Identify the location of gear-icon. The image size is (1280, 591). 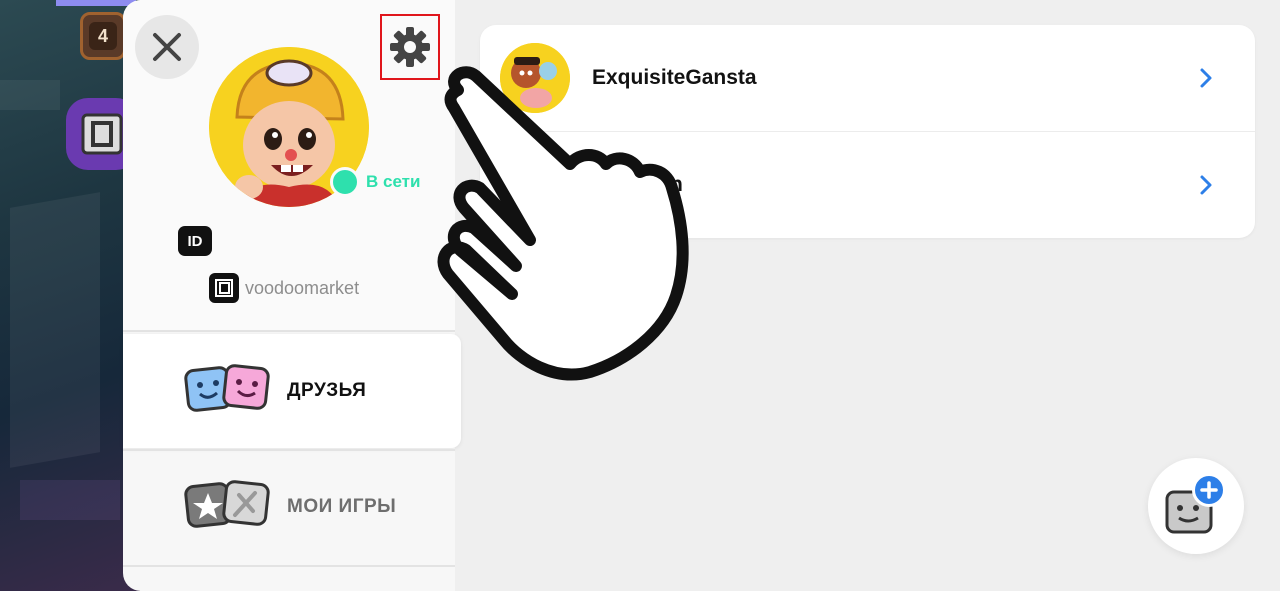
(410, 47).